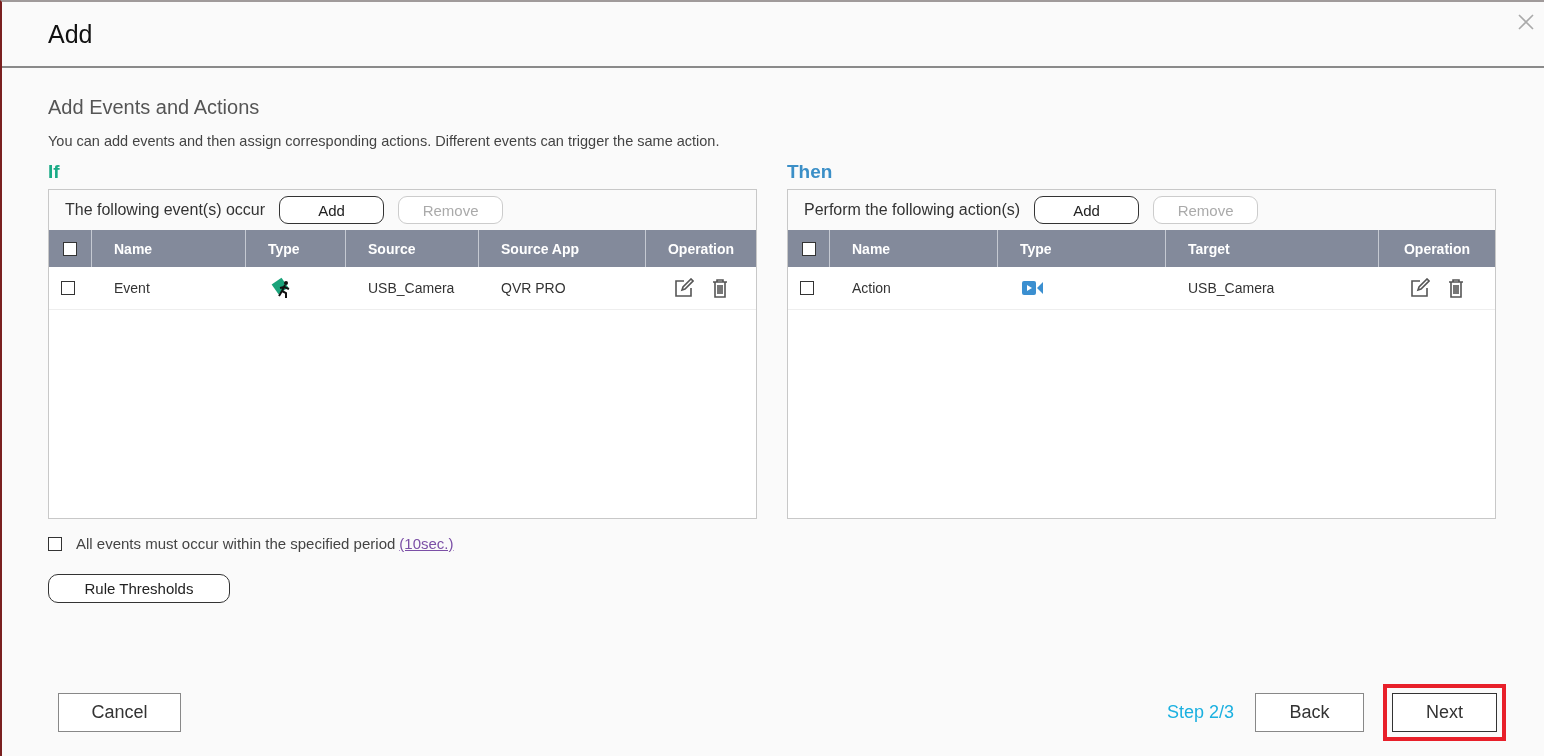 The height and width of the screenshot is (756, 1544). What do you see at coordinates (55, 543) in the screenshot?
I see `period-checkbox` at bounding box center [55, 543].